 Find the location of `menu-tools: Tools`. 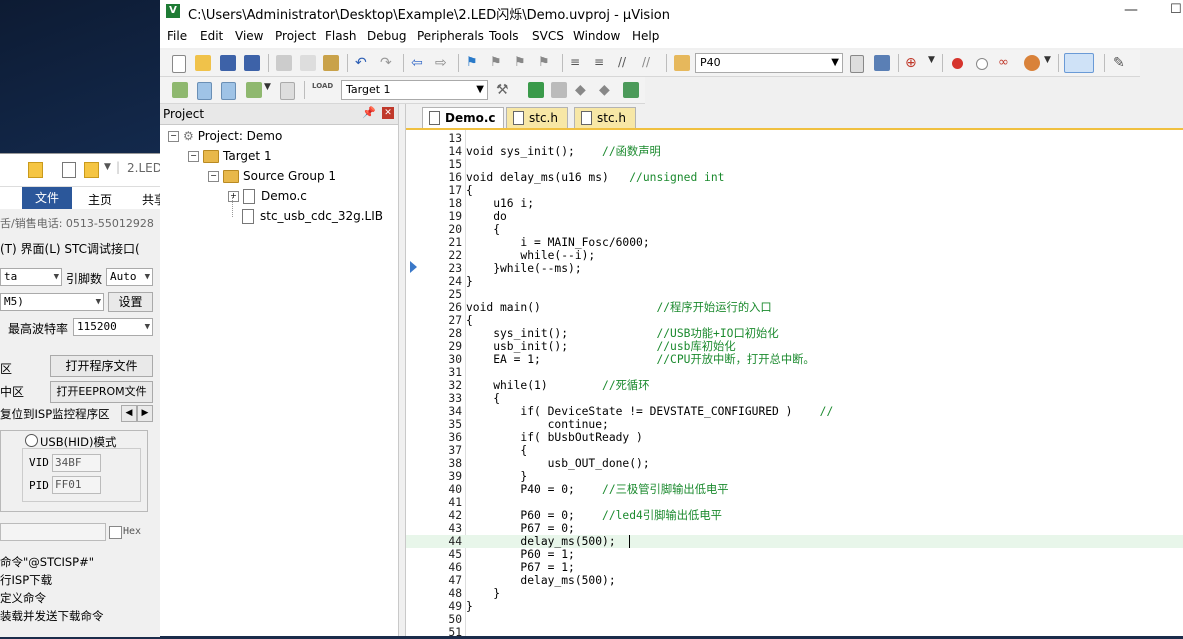

menu-tools: Tools is located at coordinates (504, 36).